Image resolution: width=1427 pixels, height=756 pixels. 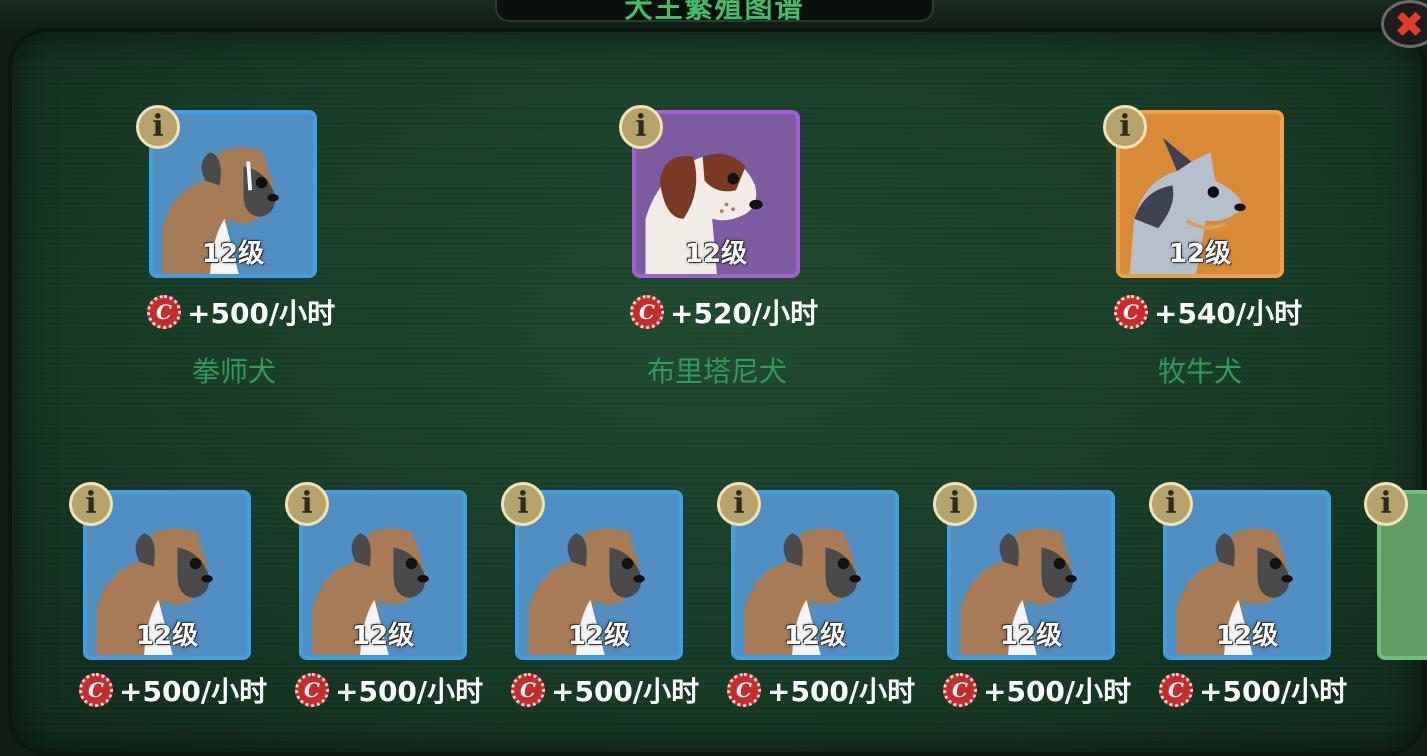 I want to click on close-icon: ✖, so click(x=1409, y=25).